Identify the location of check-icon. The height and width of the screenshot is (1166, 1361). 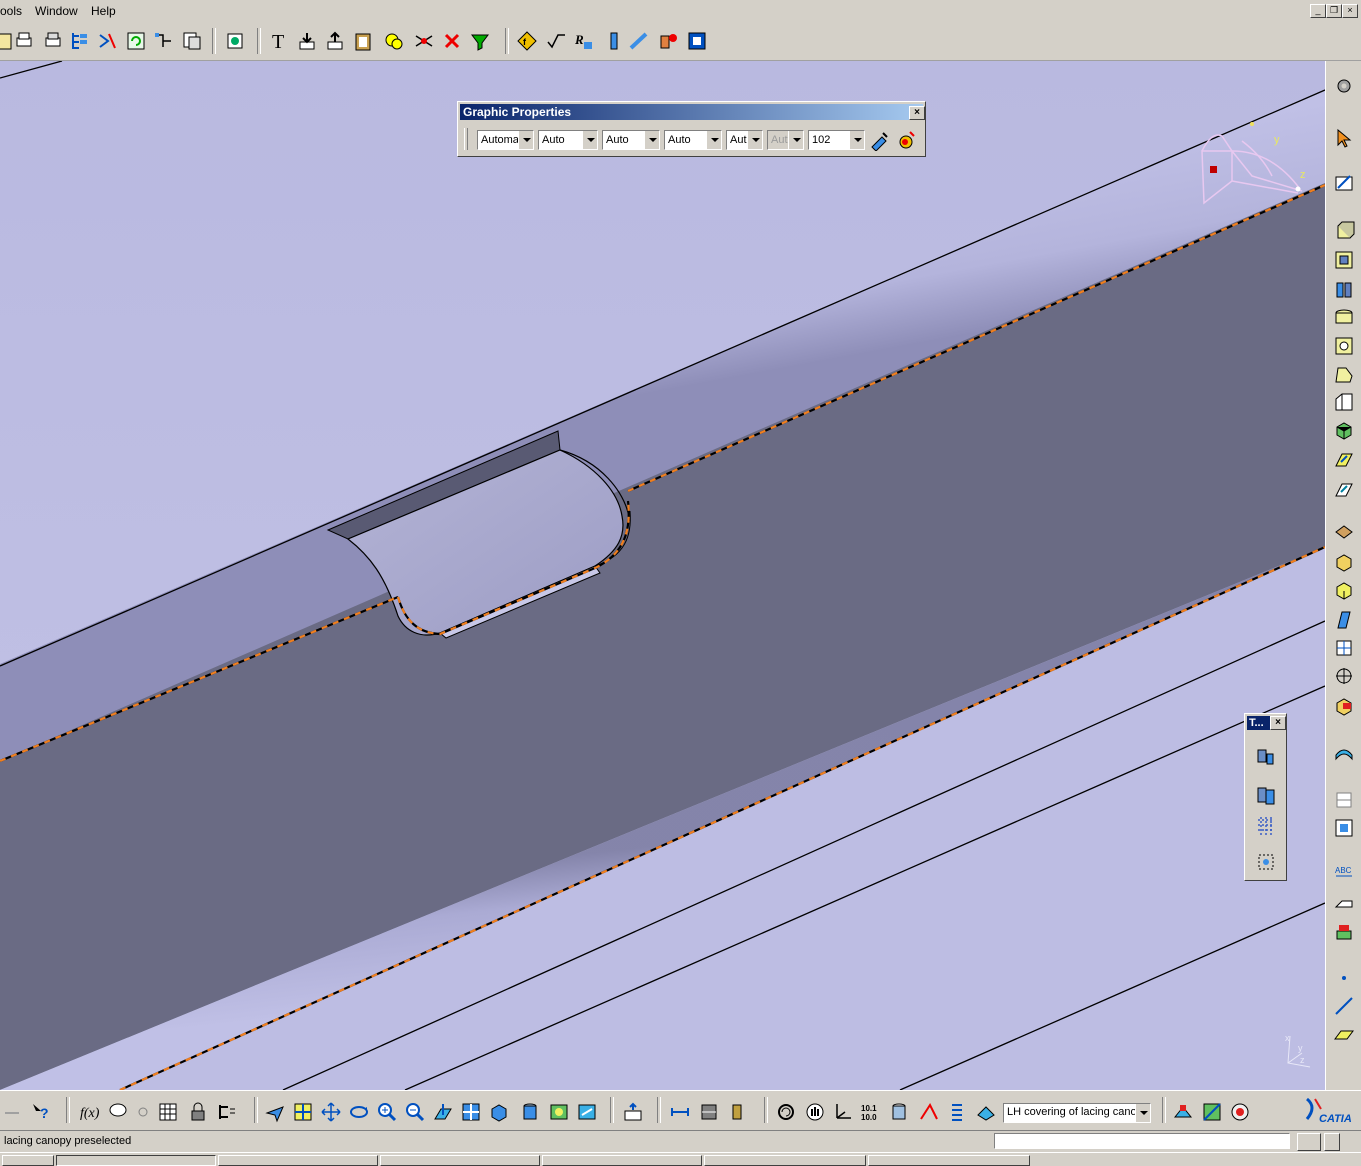
(556, 41).